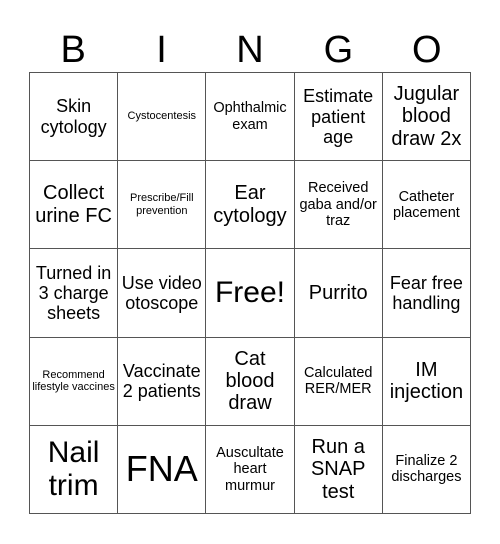 This screenshot has height=544, width=500. I want to click on cell-label: Calculated RER/MER, so click(338, 381).